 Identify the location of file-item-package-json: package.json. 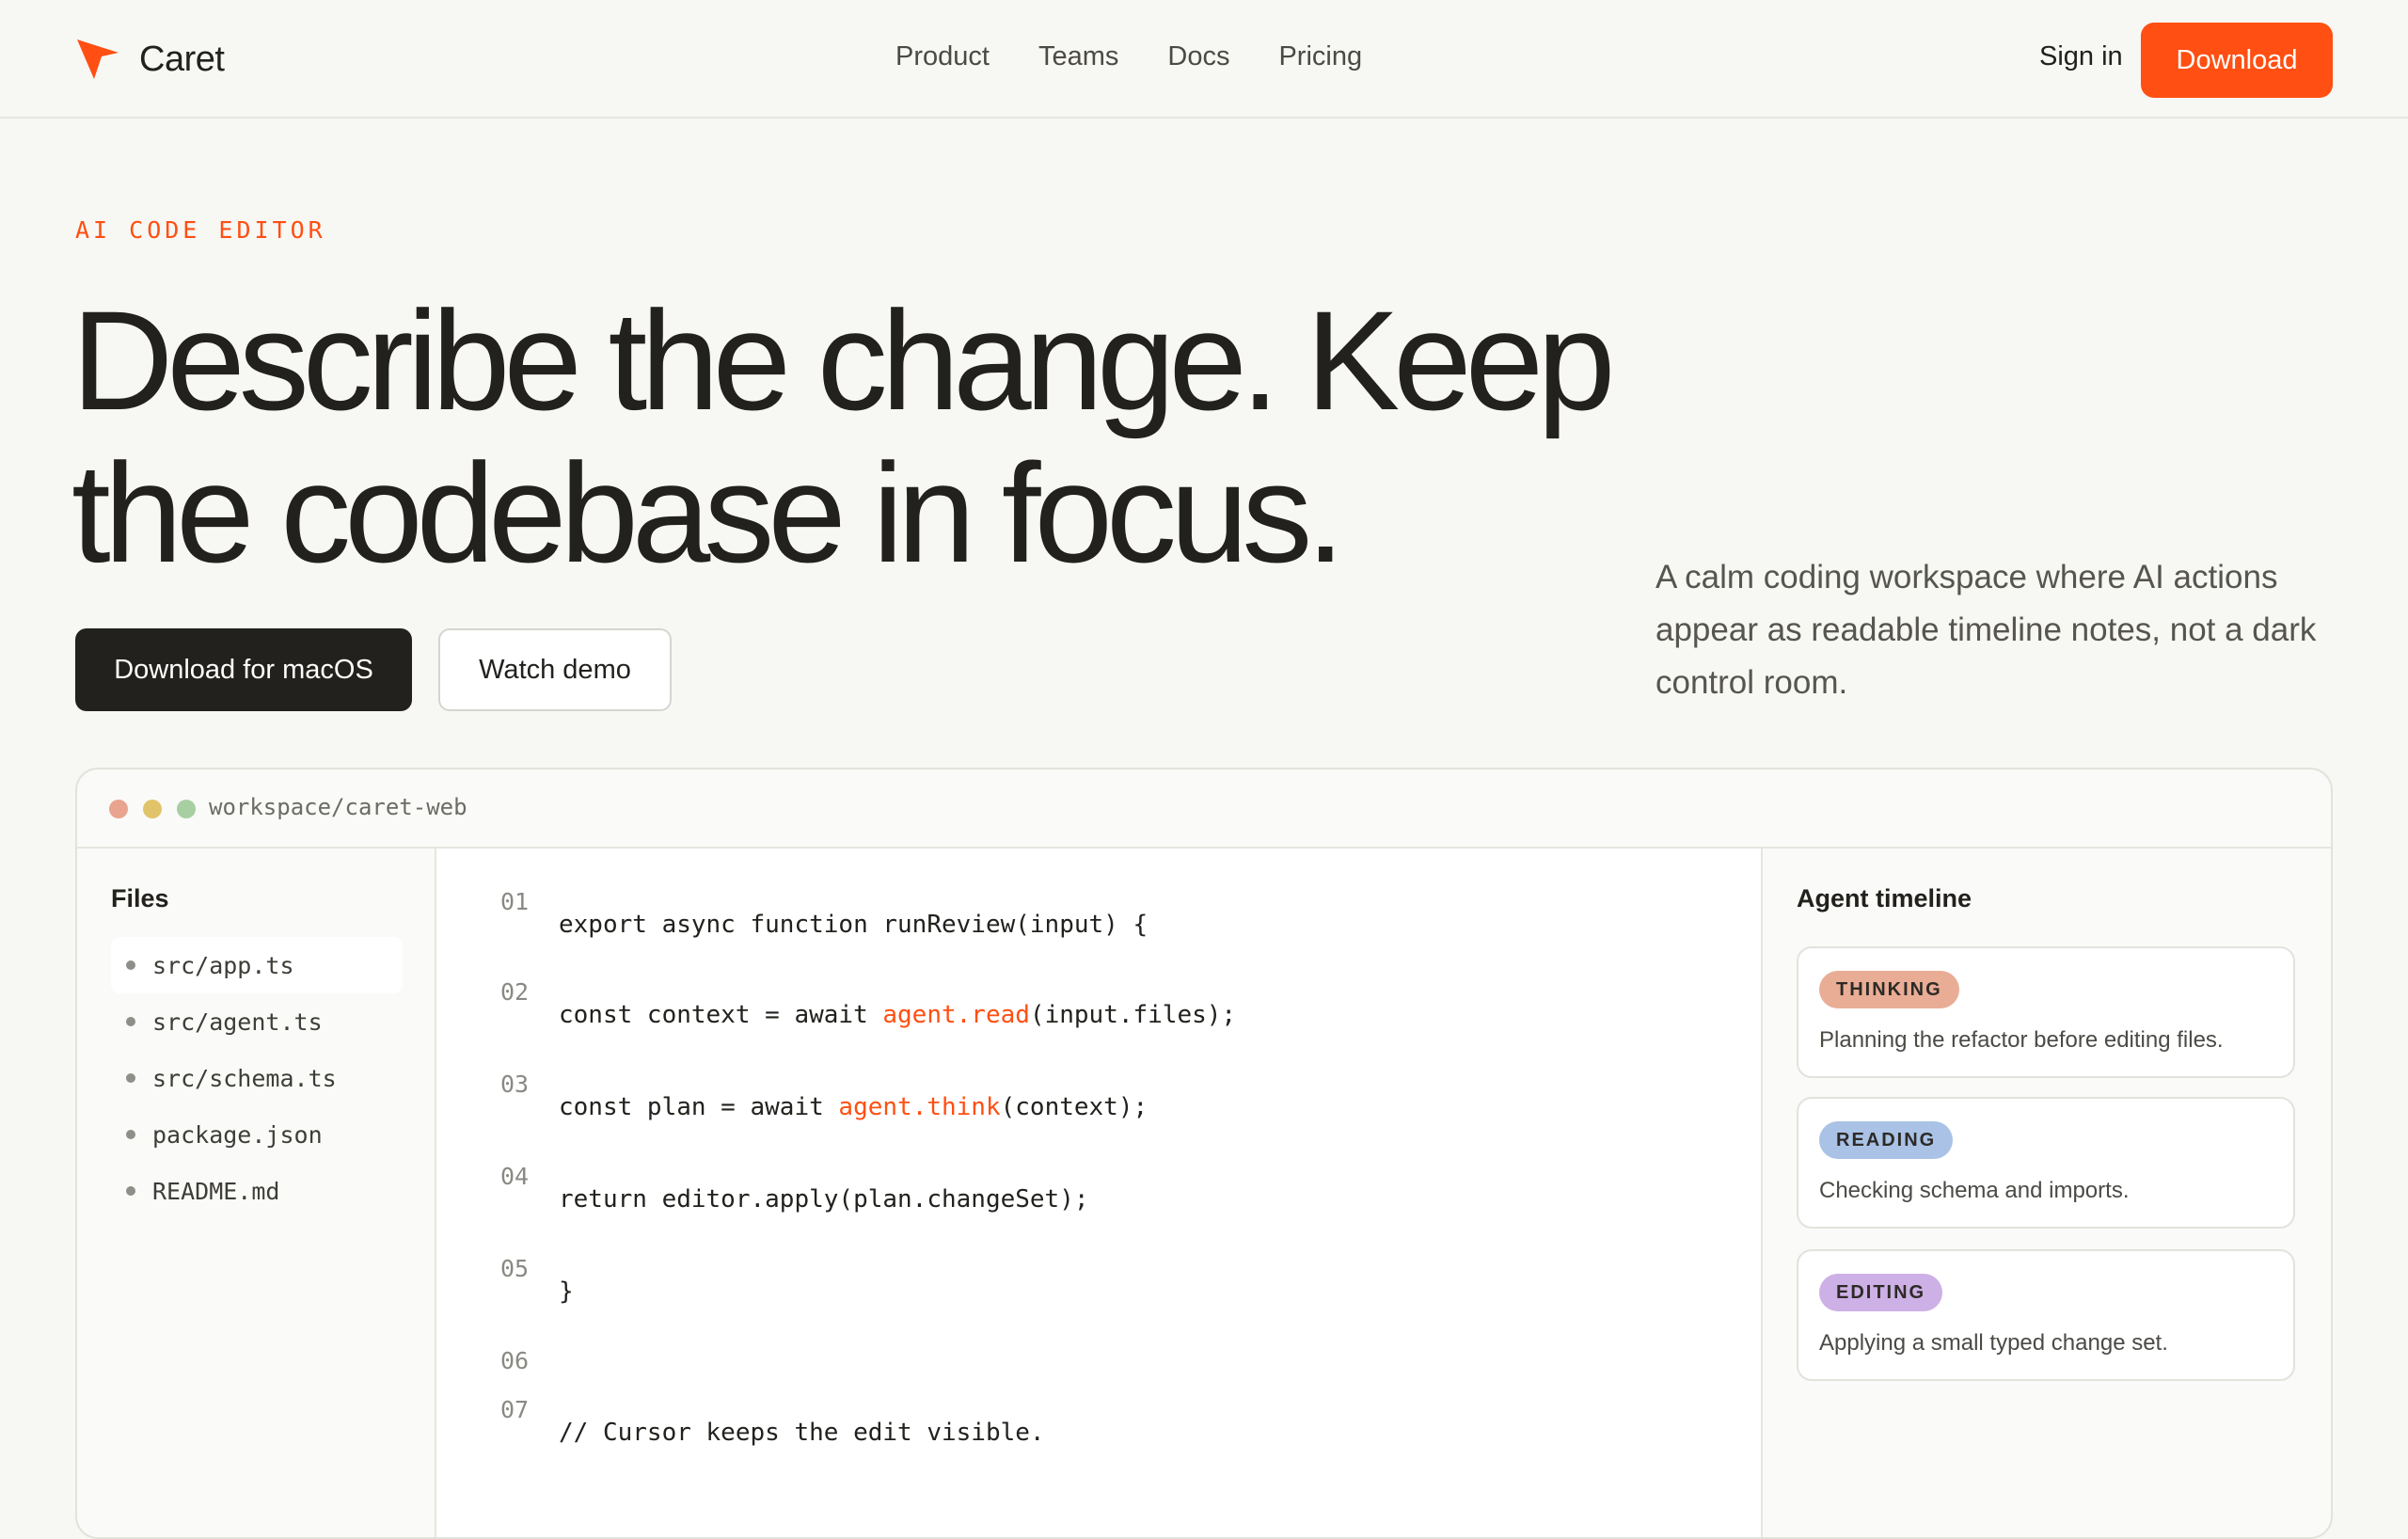
(257, 1134).